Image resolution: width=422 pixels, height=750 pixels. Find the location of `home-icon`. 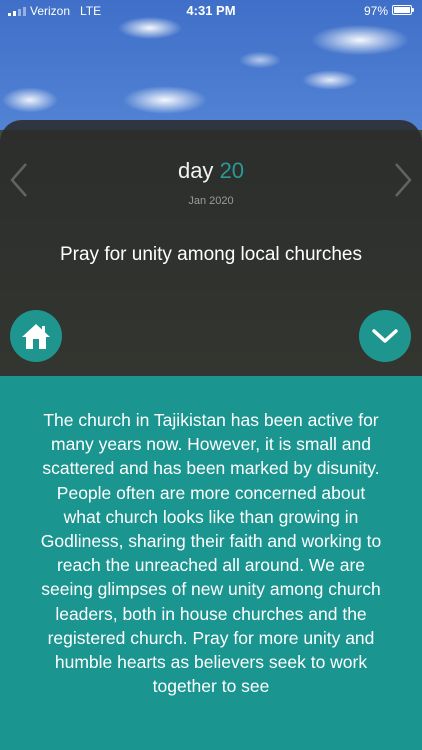

home-icon is located at coordinates (36, 336).